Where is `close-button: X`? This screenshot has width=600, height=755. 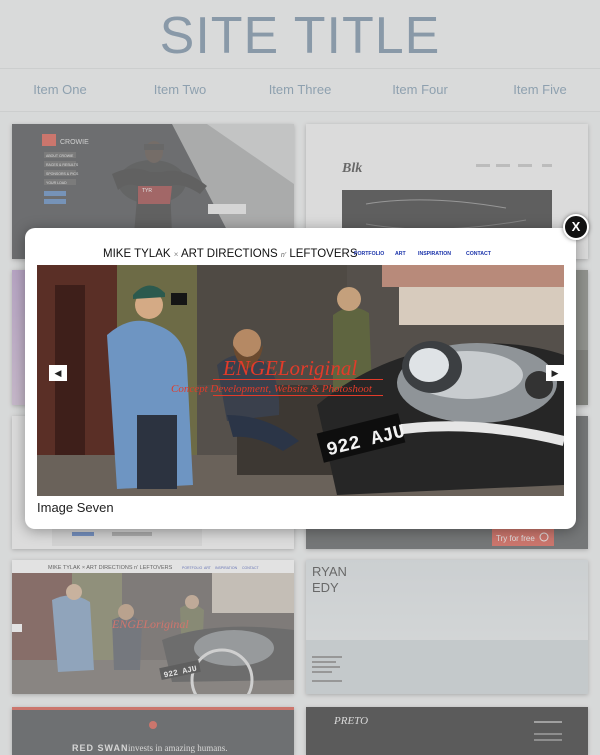 close-button: X is located at coordinates (576, 227).